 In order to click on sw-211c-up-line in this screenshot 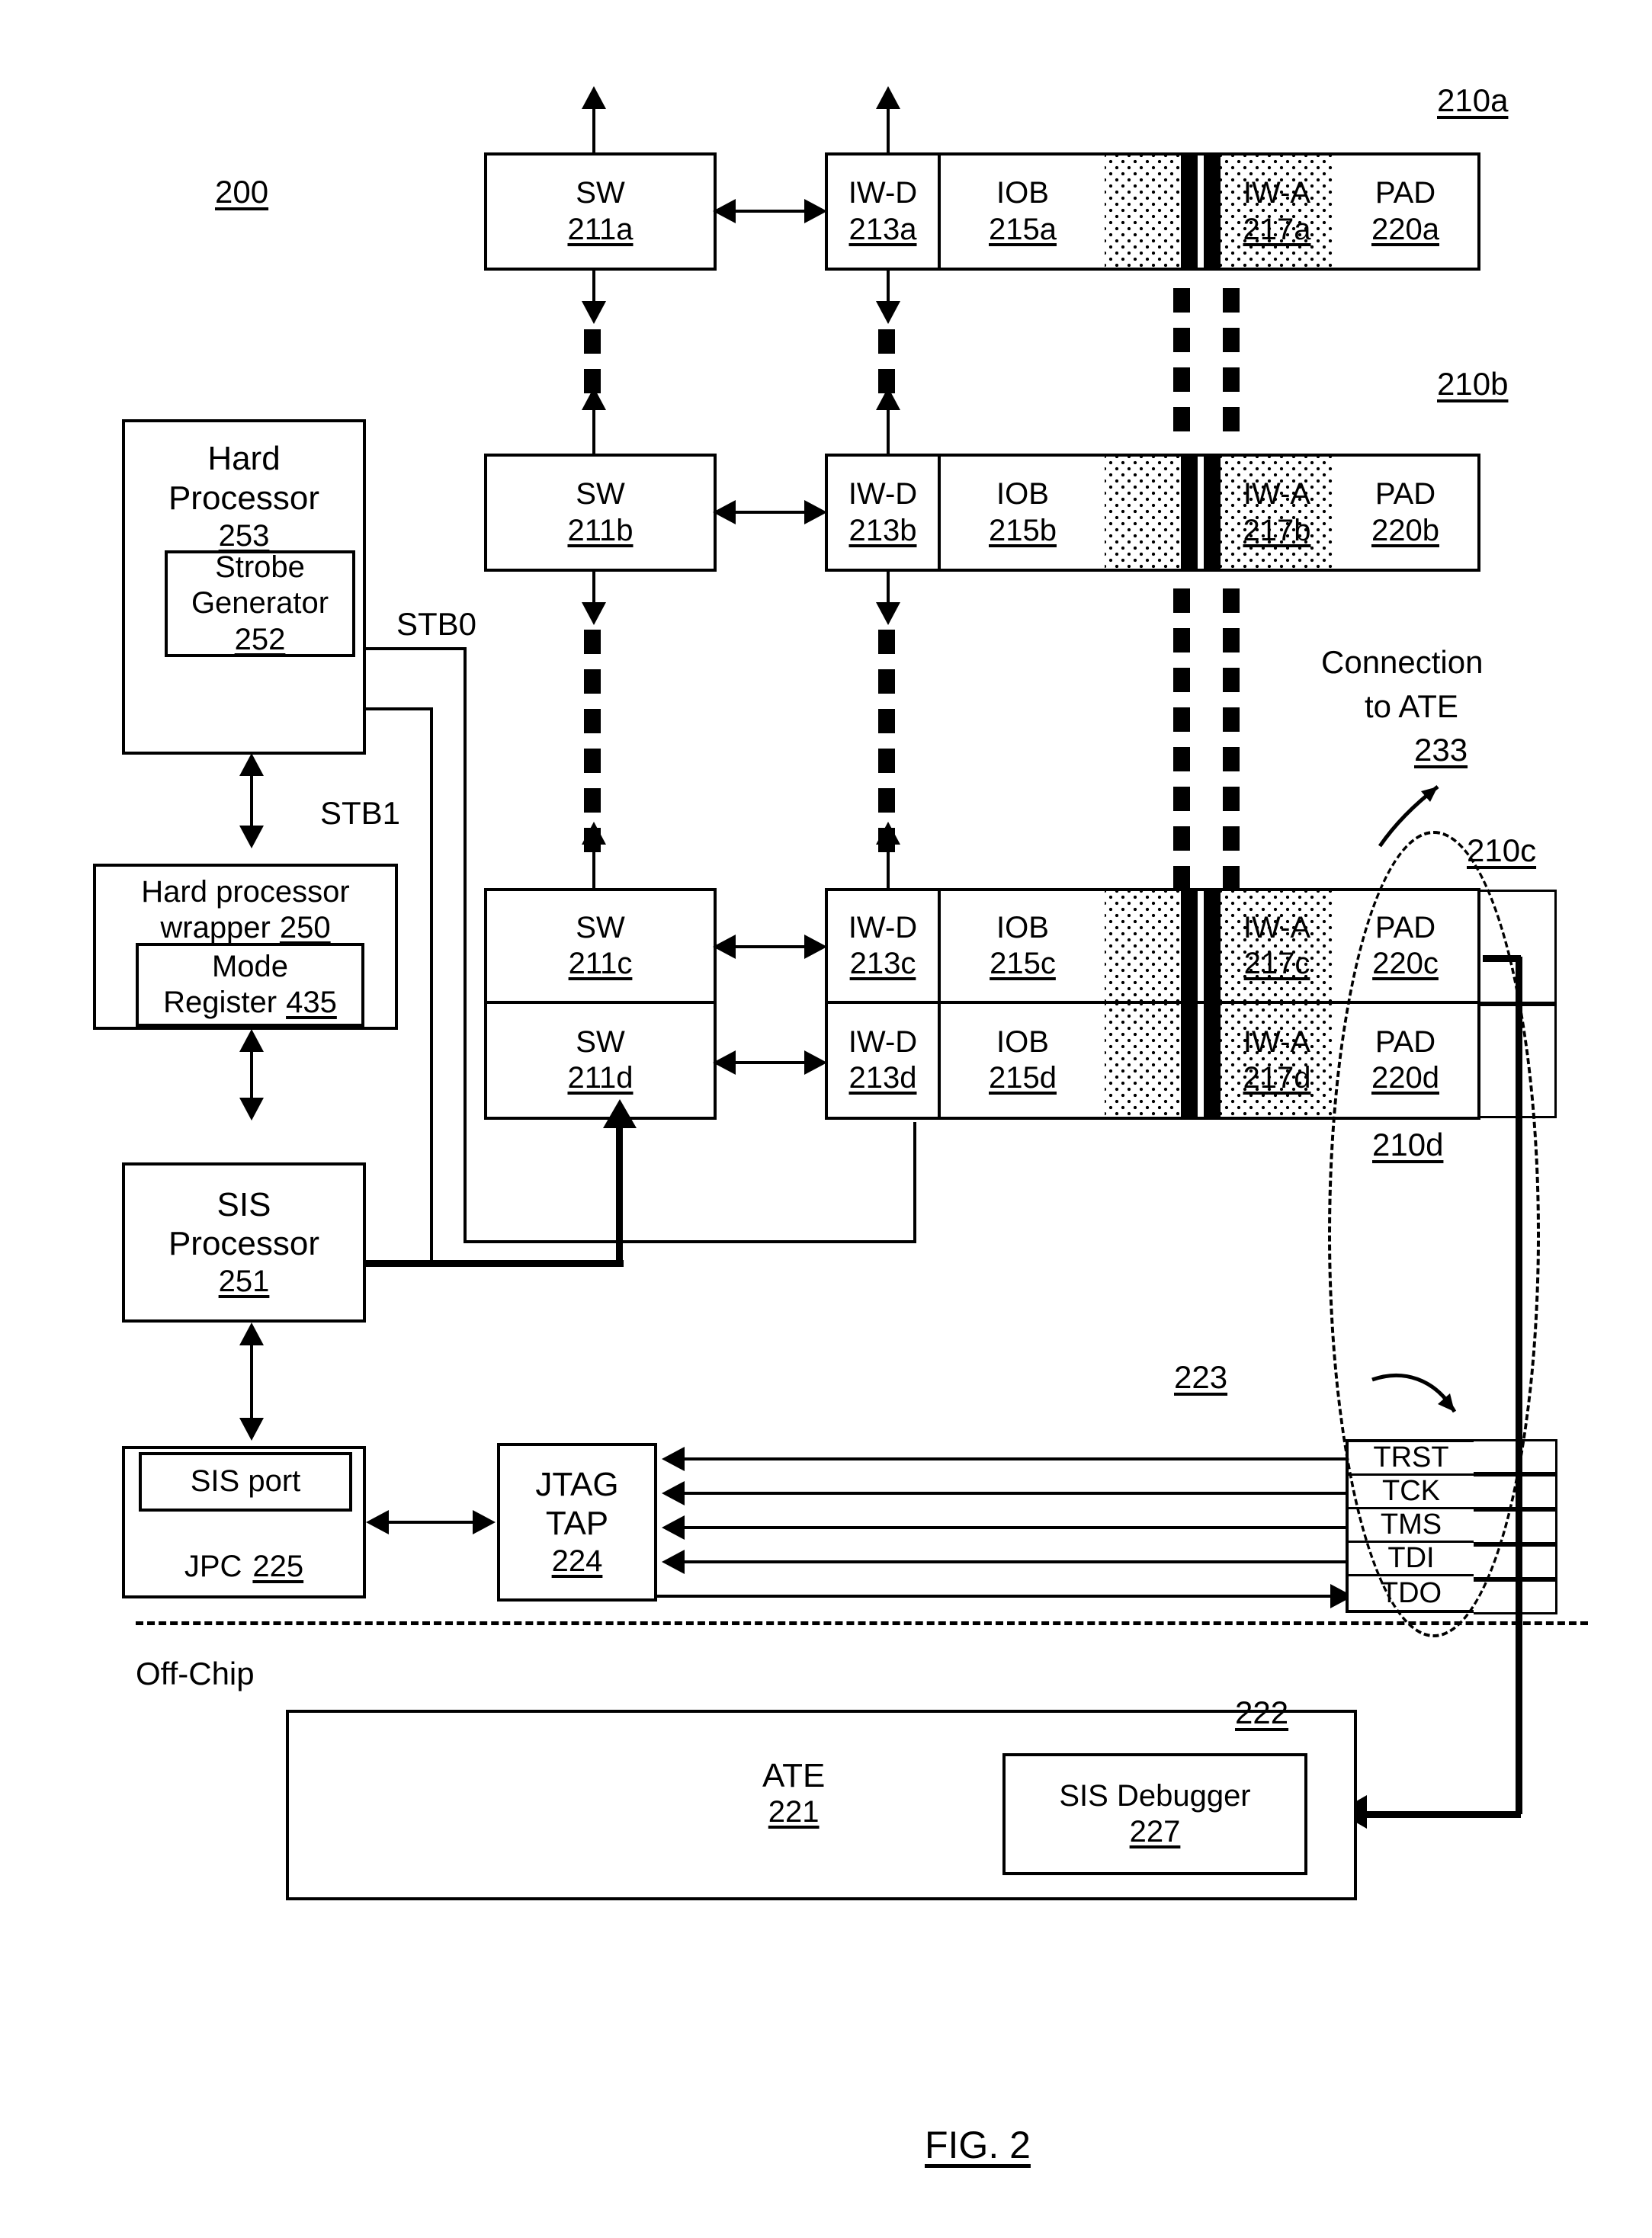, I will do `click(594, 865)`.